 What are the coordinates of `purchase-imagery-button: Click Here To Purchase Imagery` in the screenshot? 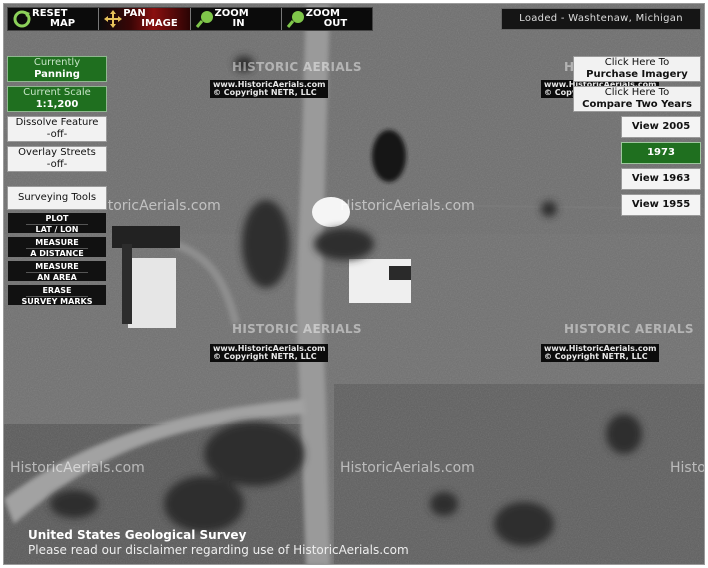 It's located at (637, 69).